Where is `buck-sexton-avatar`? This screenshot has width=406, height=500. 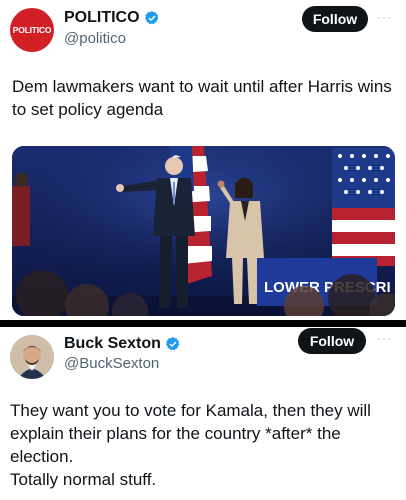 buck-sexton-avatar is located at coordinates (32, 357).